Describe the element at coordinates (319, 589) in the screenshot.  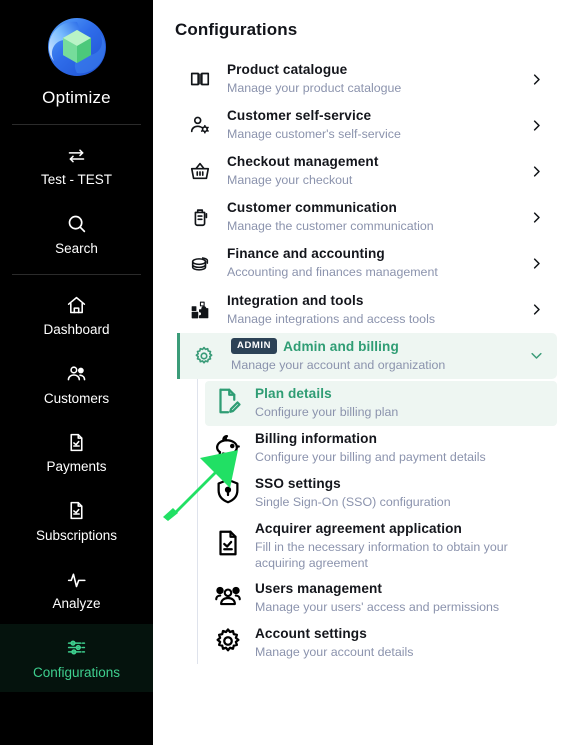
I see `admin-subrow-title: Users management` at that location.